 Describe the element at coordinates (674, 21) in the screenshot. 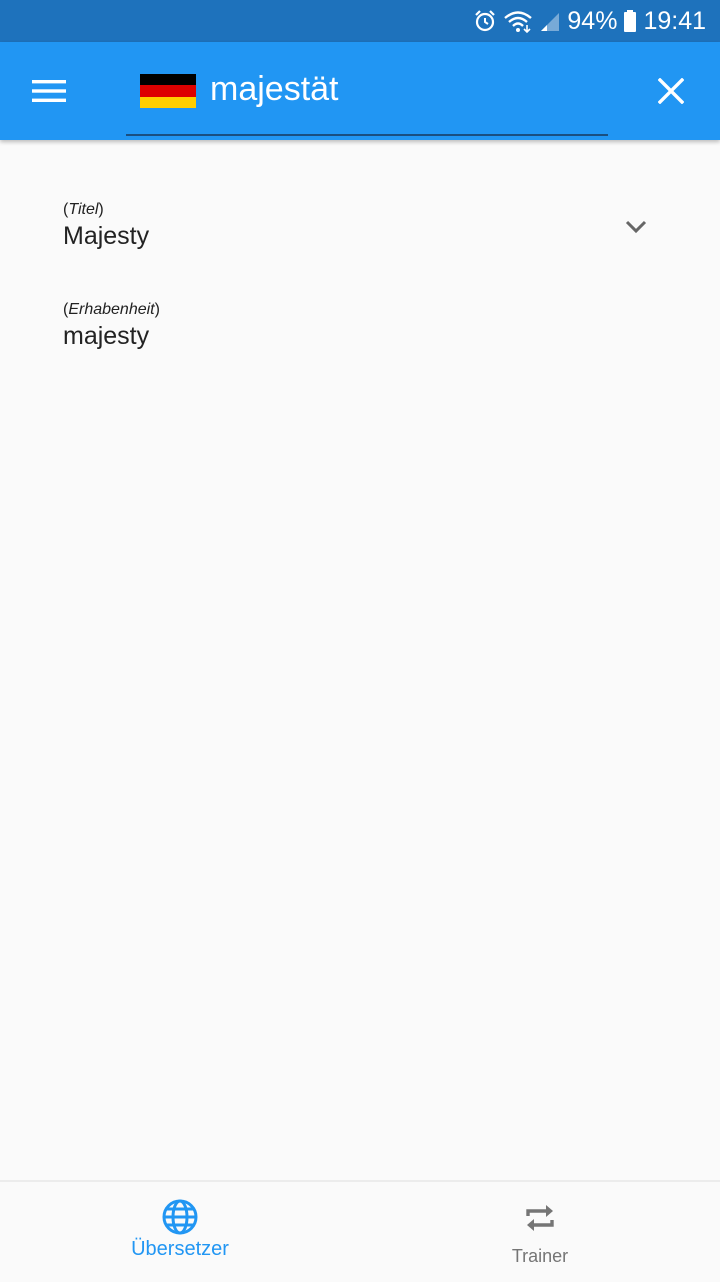

I see `clock: 19:41` at that location.